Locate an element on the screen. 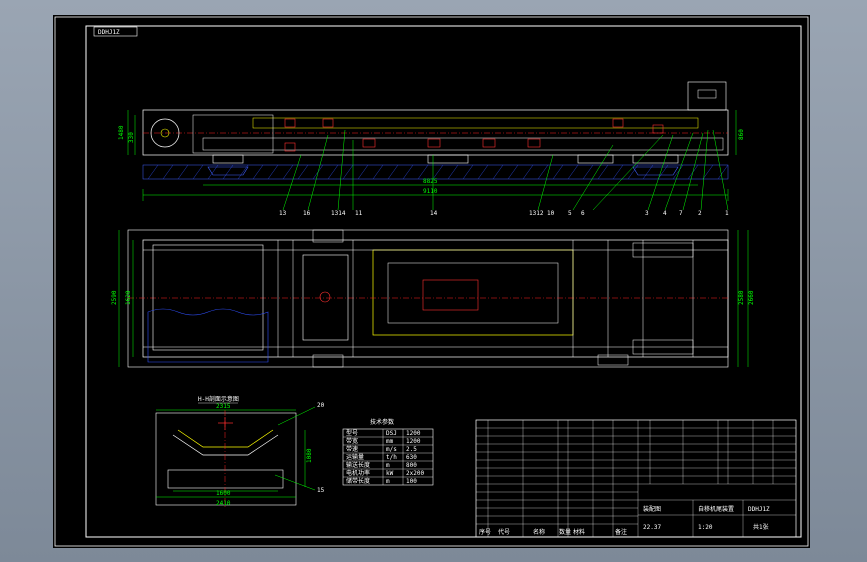  svg-text: 2.5 is located at coordinates (411, 449).